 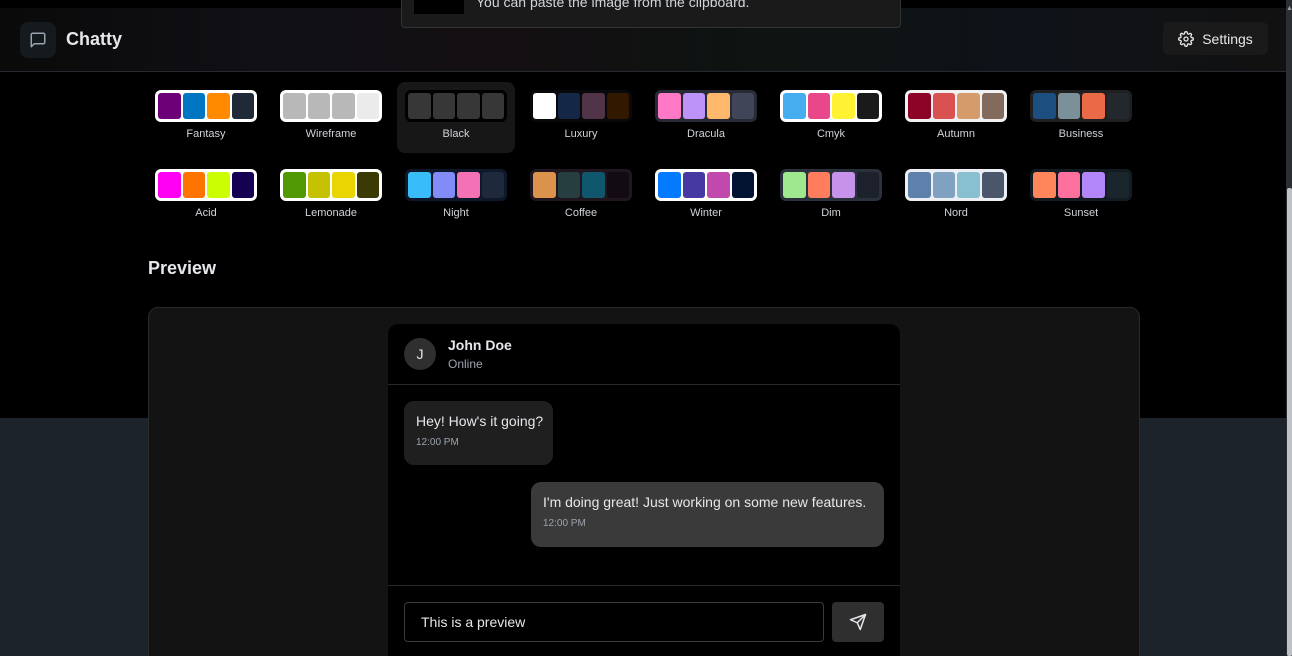 What do you see at coordinates (614, 622) in the screenshot?
I see `message-input` at bounding box center [614, 622].